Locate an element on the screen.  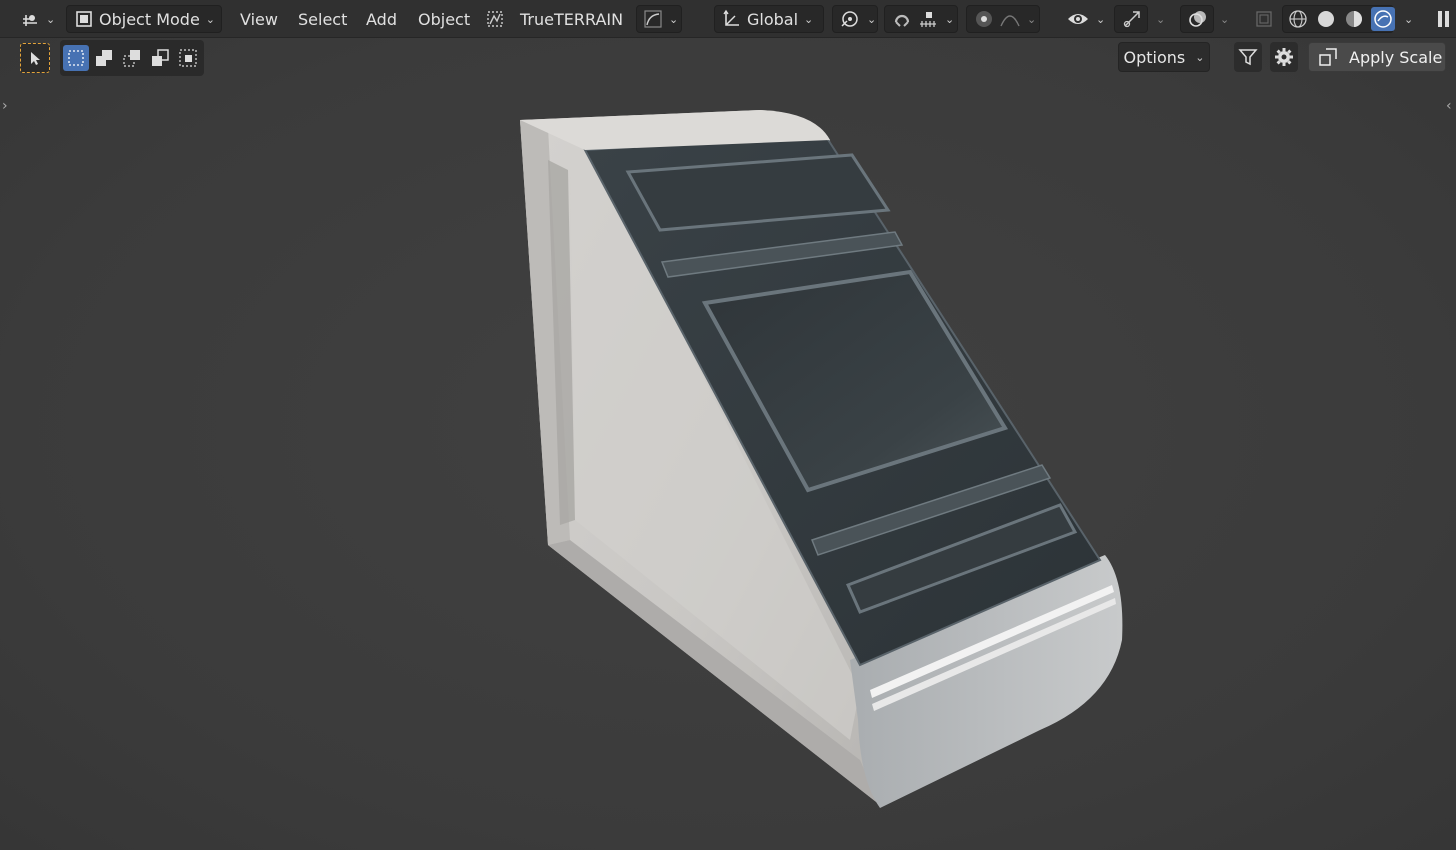
options-dropdown: Options ⌄ is located at coordinates (1164, 57).